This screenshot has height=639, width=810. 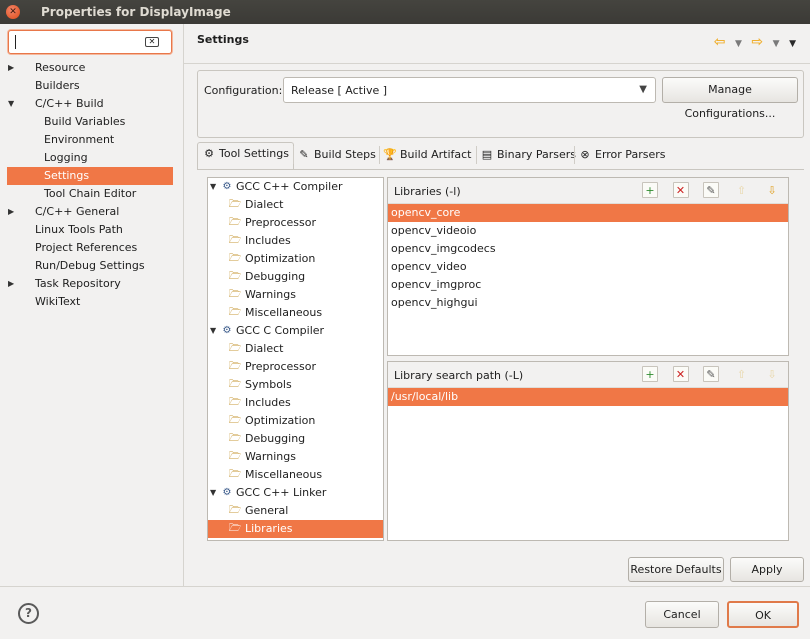 What do you see at coordinates (295, 187) in the screenshot?
I see `tool-node: ▼ ⚙ GCC C++ Compiler` at bounding box center [295, 187].